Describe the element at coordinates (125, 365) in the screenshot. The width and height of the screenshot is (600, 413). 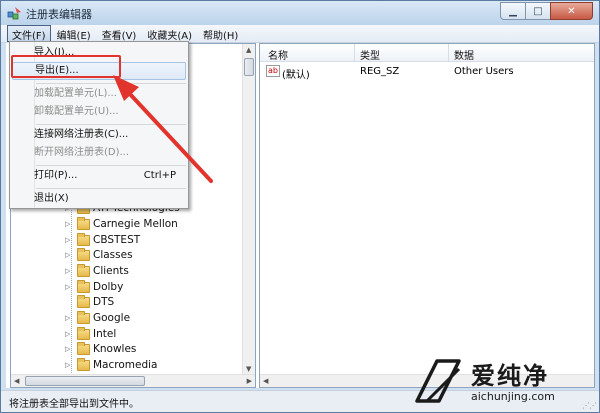
I see `tree-item-label: Macromedia` at that location.